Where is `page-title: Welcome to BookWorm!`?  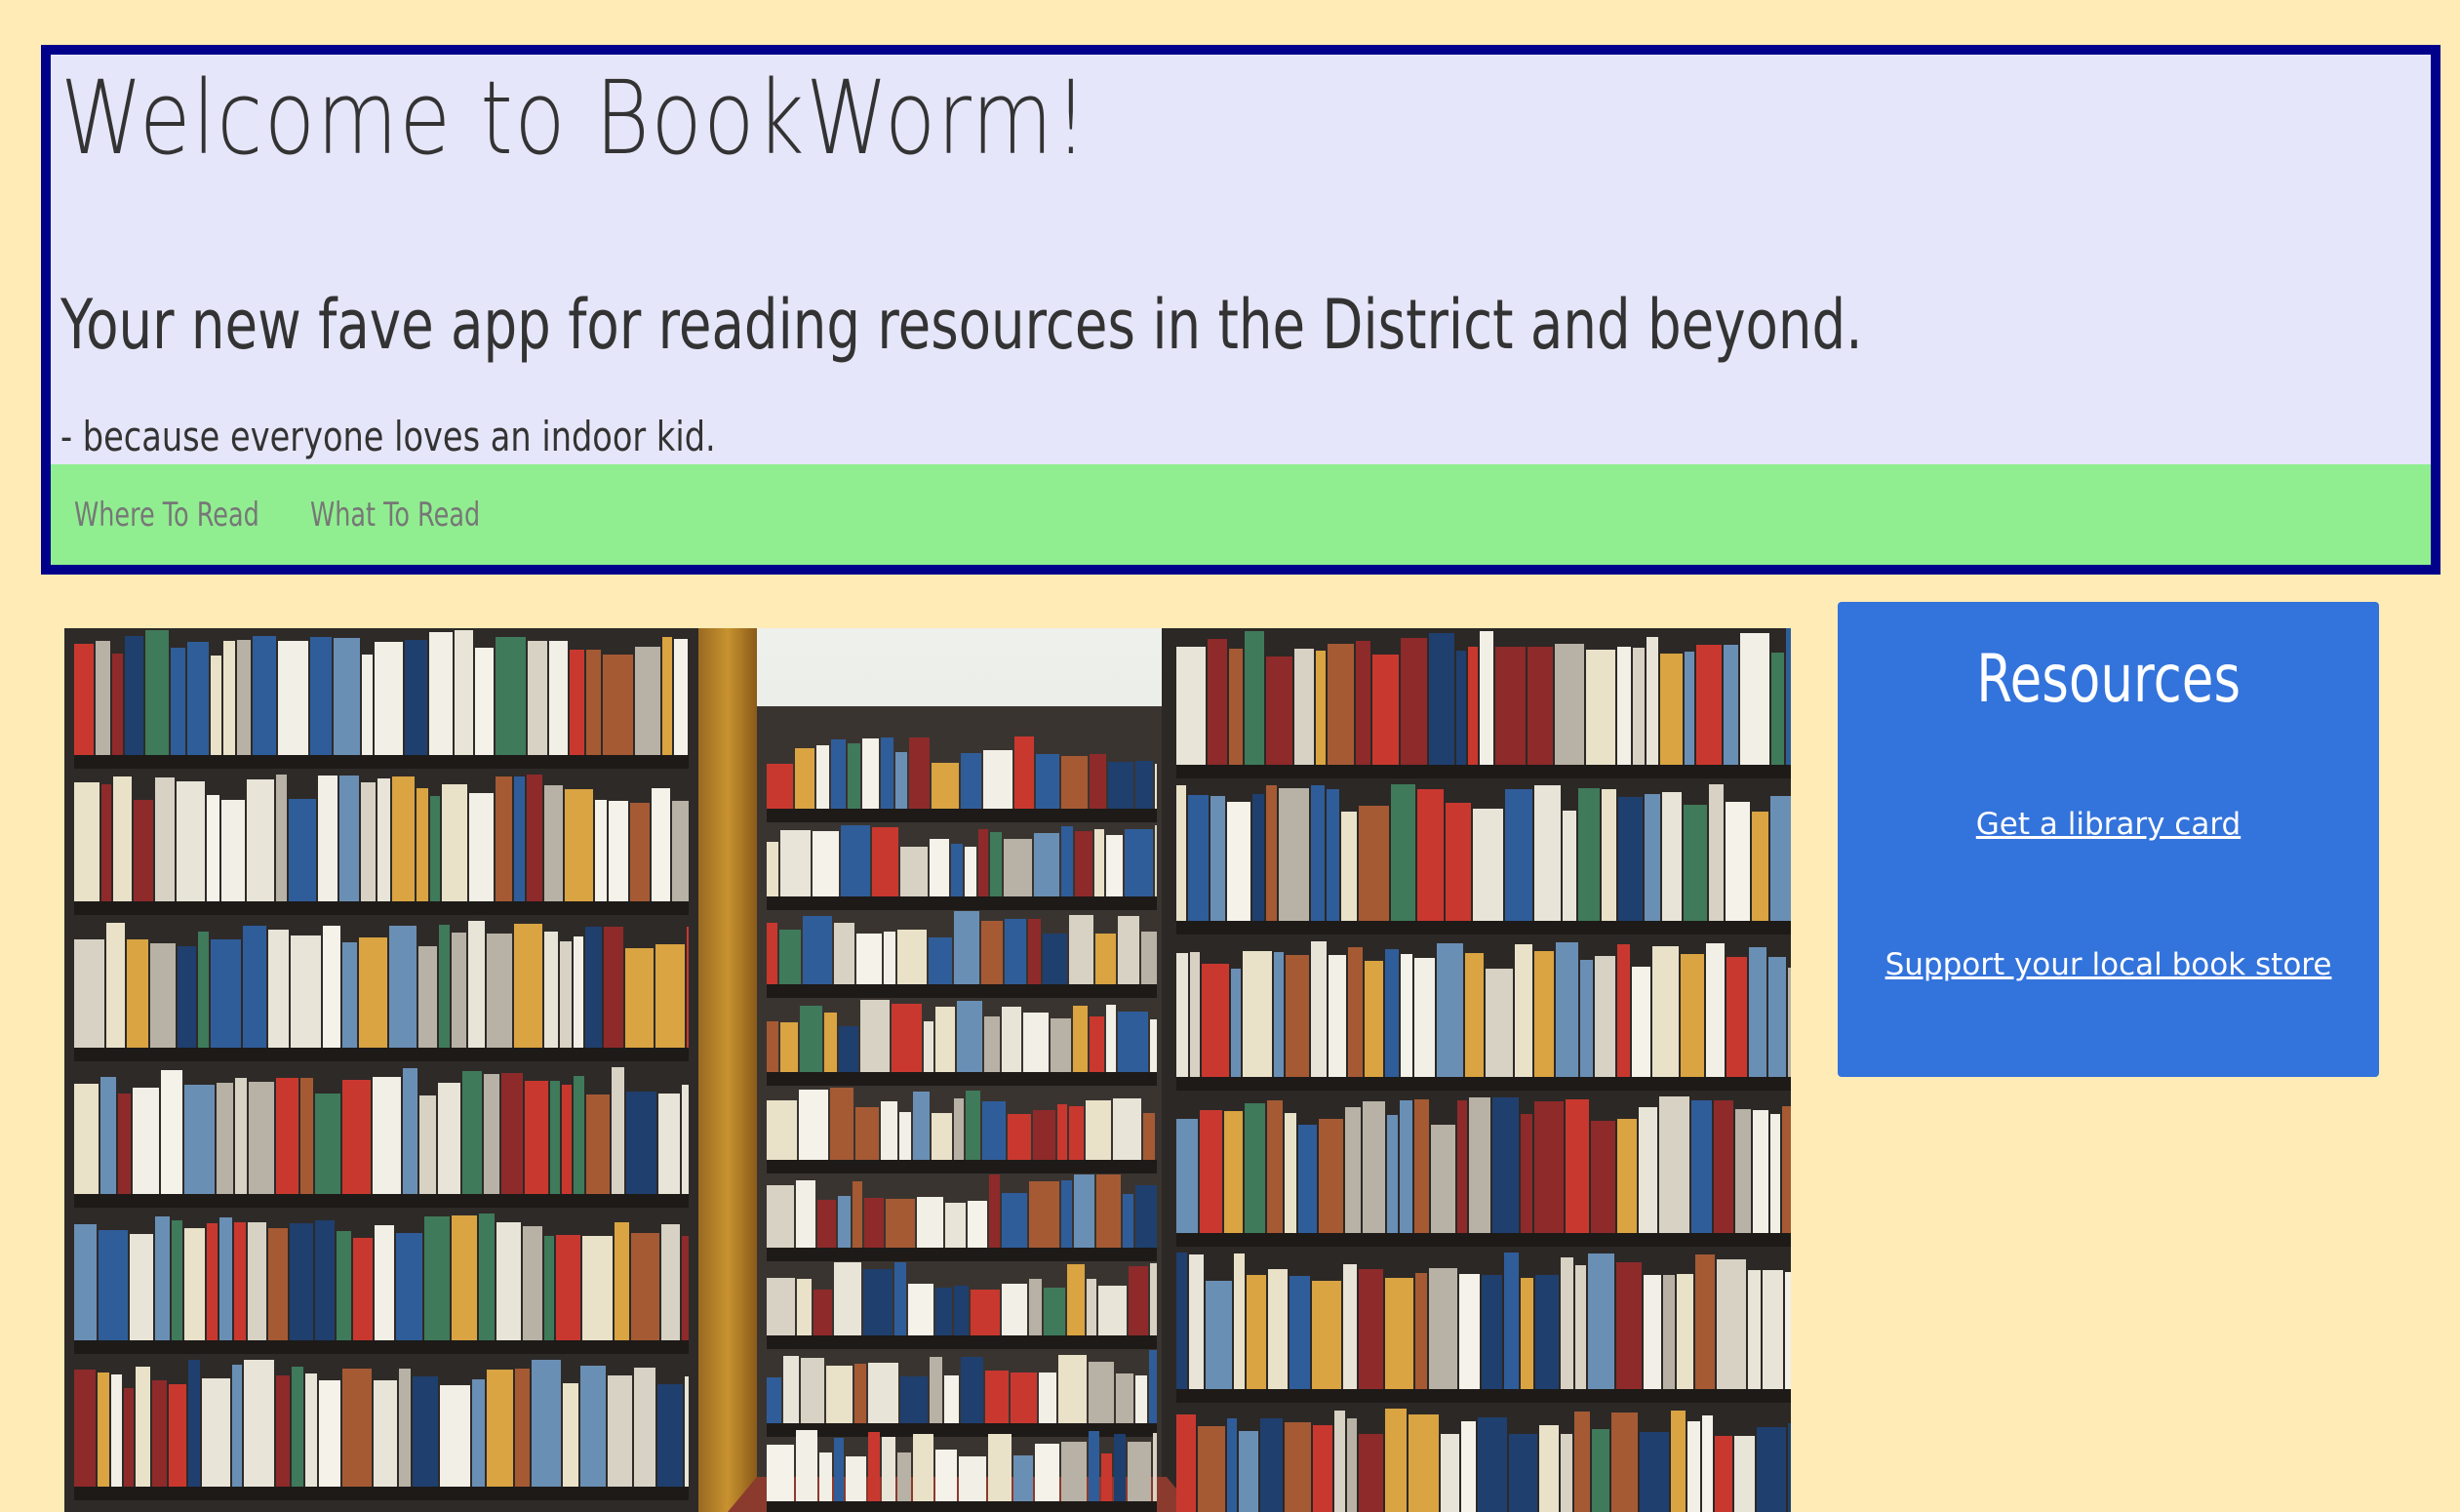
page-title: Welcome to BookWorm! is located at coordinates (575, 118).